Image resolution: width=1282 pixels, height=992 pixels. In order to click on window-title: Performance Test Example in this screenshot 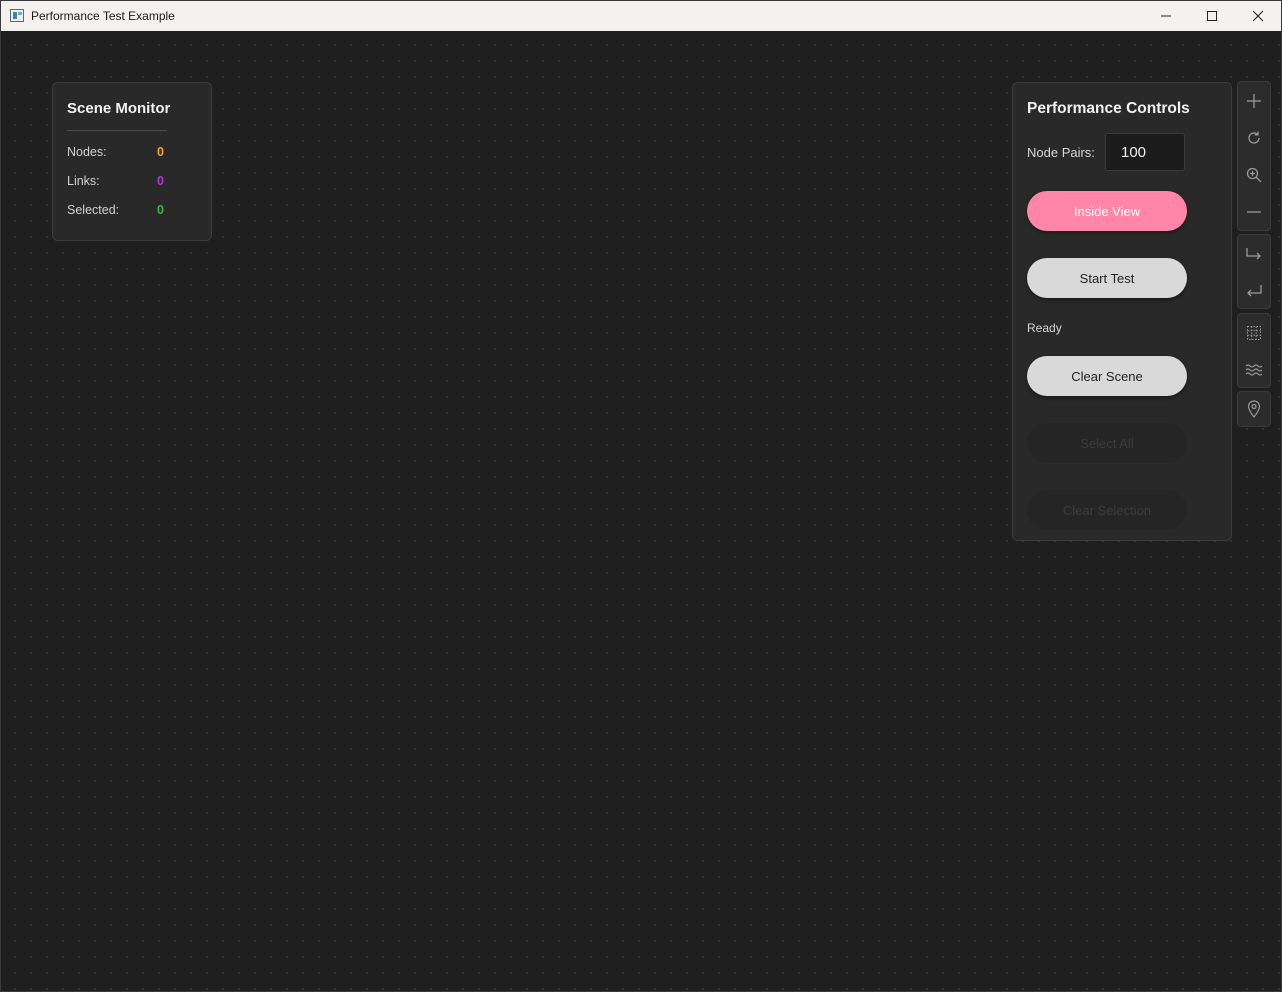, I will do `click(103, 16)`.